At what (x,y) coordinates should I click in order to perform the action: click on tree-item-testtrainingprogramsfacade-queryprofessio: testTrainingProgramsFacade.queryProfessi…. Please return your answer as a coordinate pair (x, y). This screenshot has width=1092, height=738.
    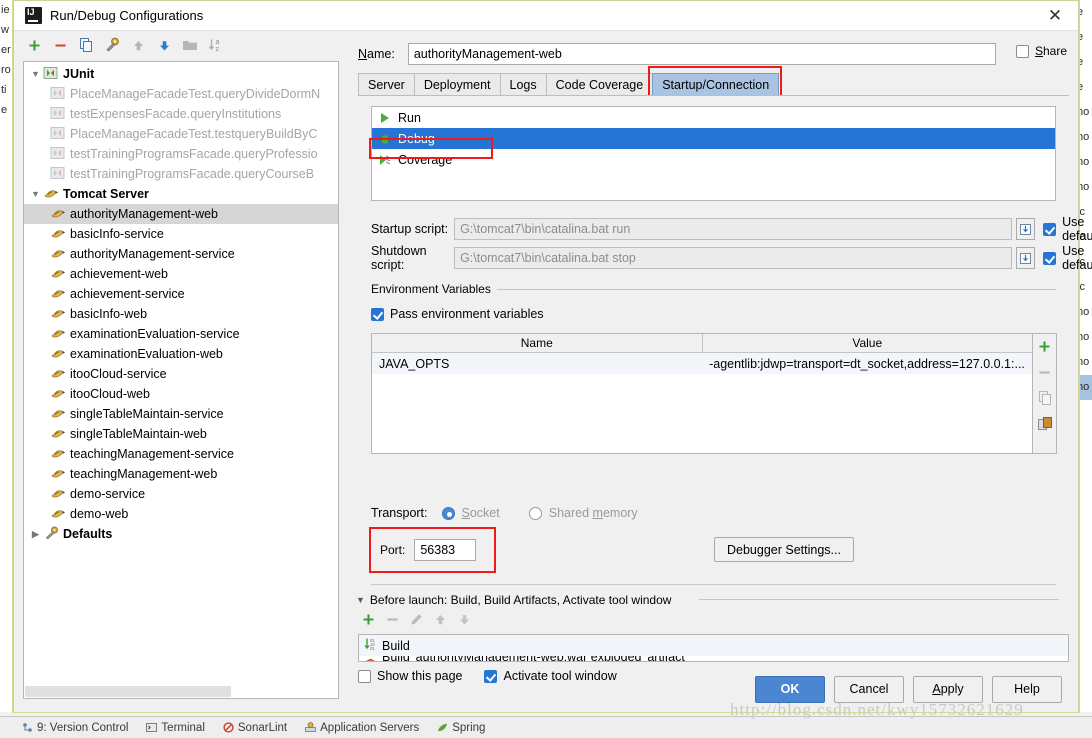
    Looking at the image, I should click on (181, 154).